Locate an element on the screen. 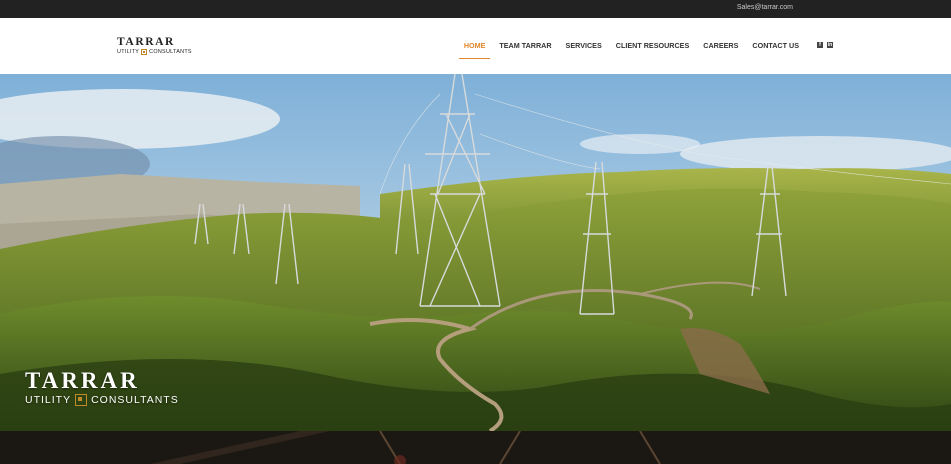 The height and width of the screenshot is (464, 951). logo-tagline-left: UTILITY is located at coordinates (128, 52).